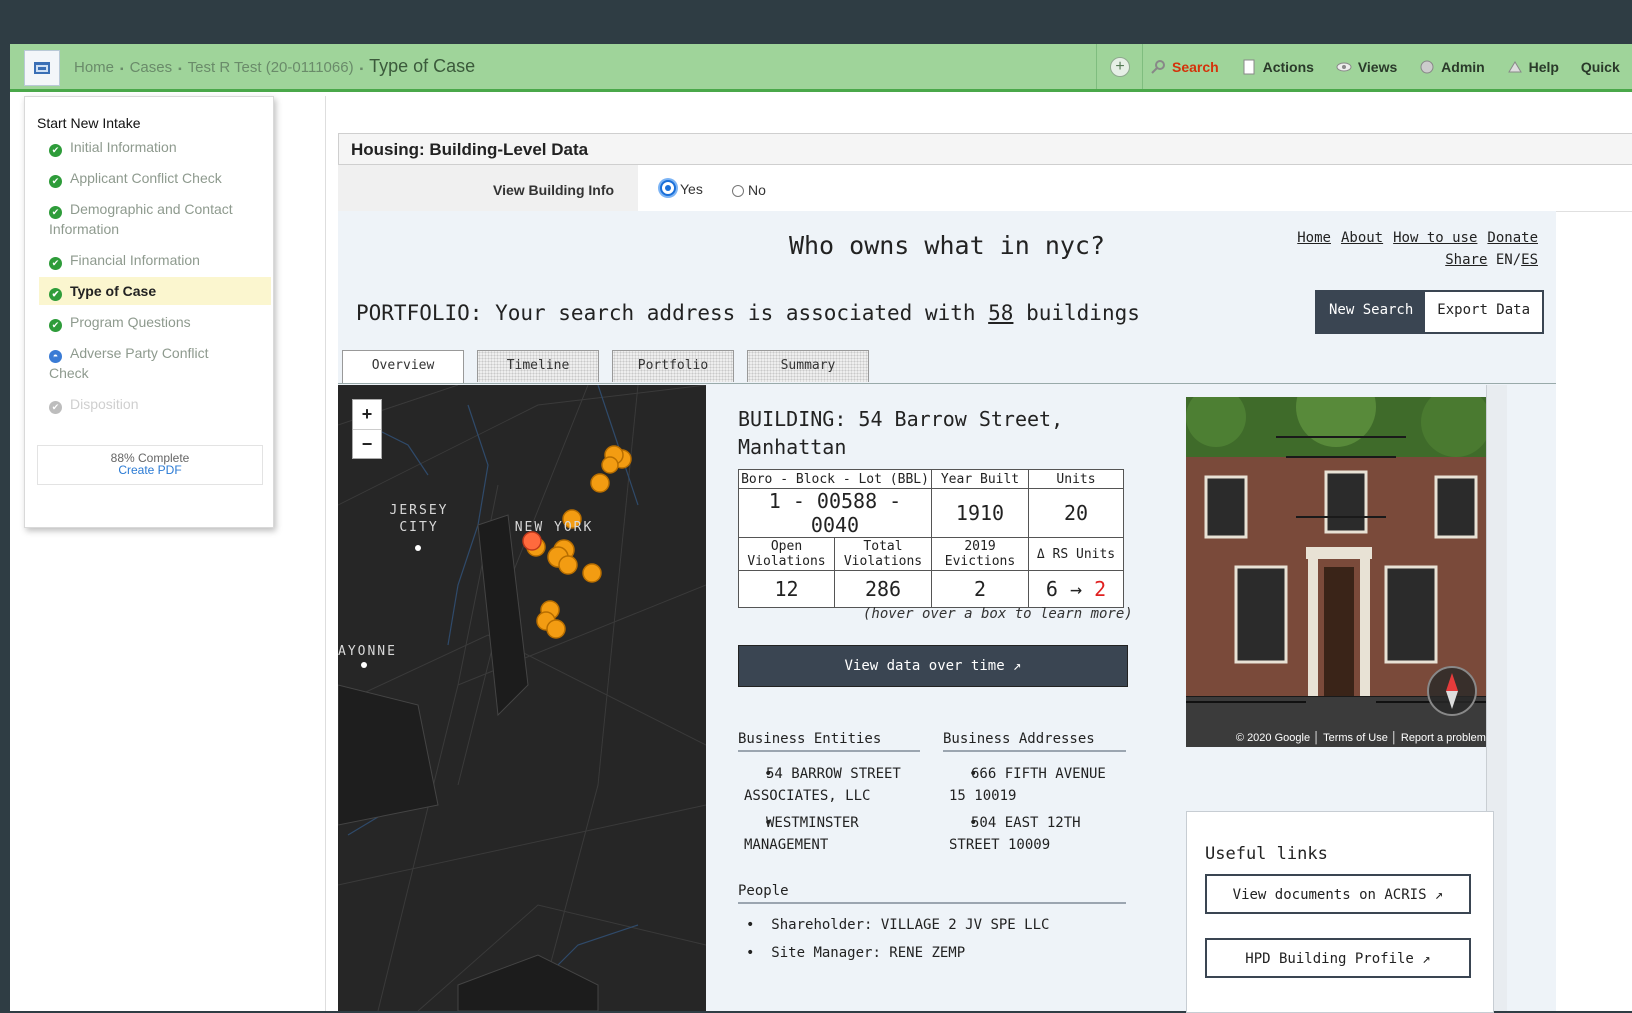  I want to click on lang-es-link: ES, so click(1529, 260).